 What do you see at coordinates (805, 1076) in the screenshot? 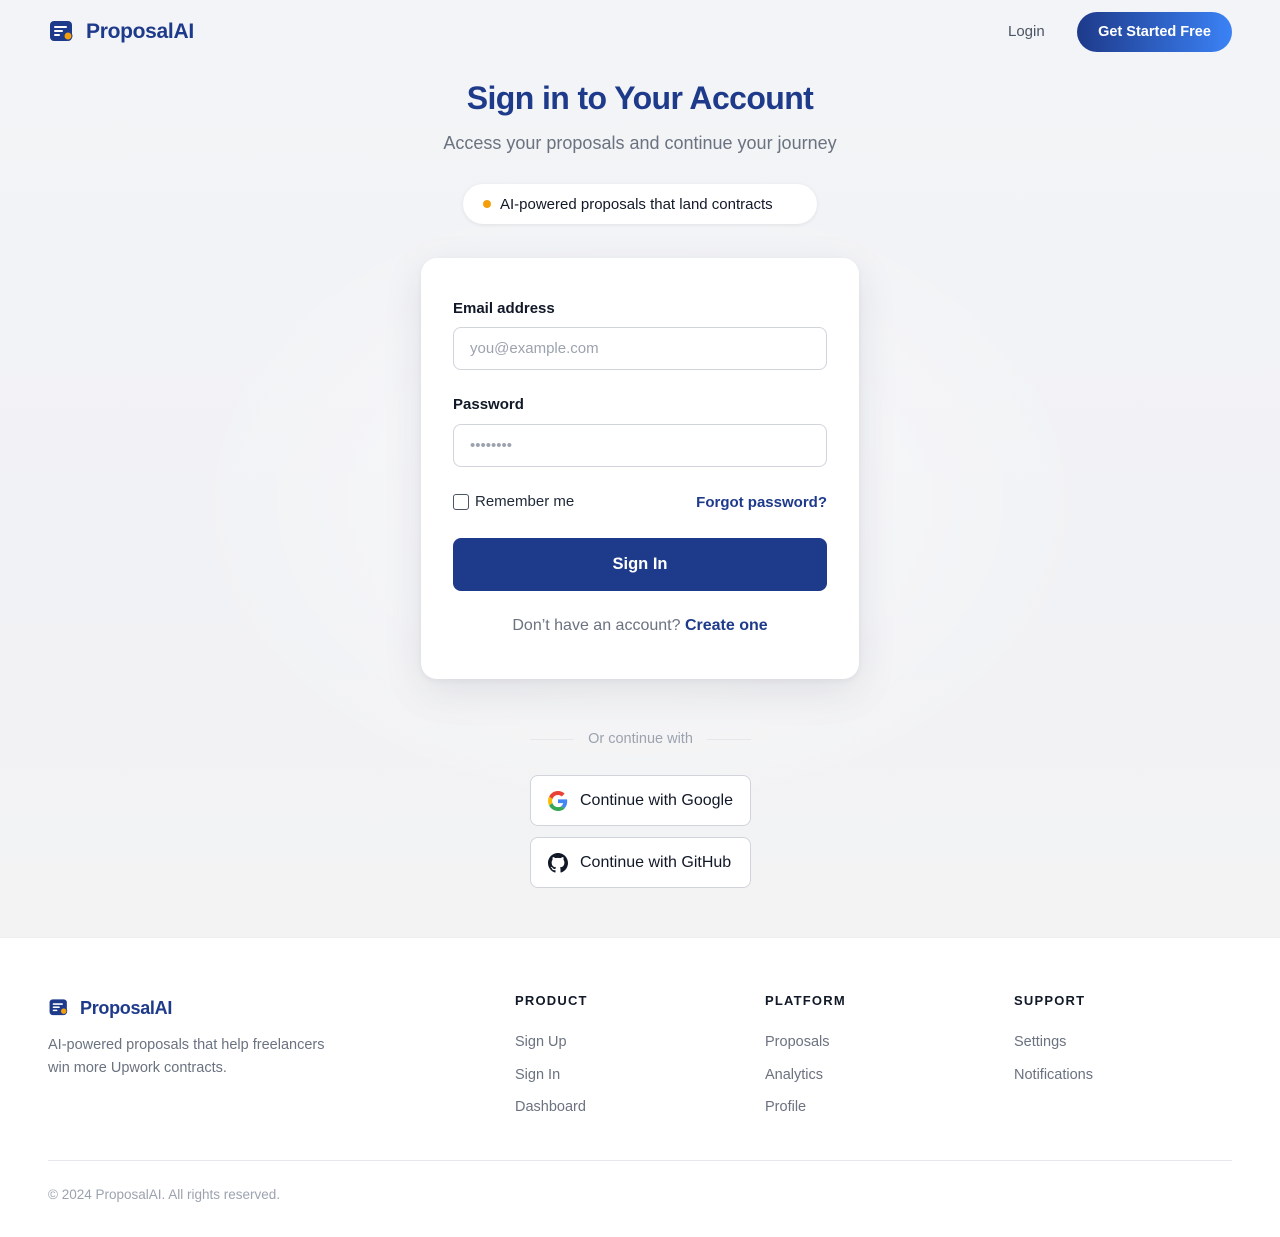
I see `footer-link-analytics: Analytics` at bounding box center [805, 1076].